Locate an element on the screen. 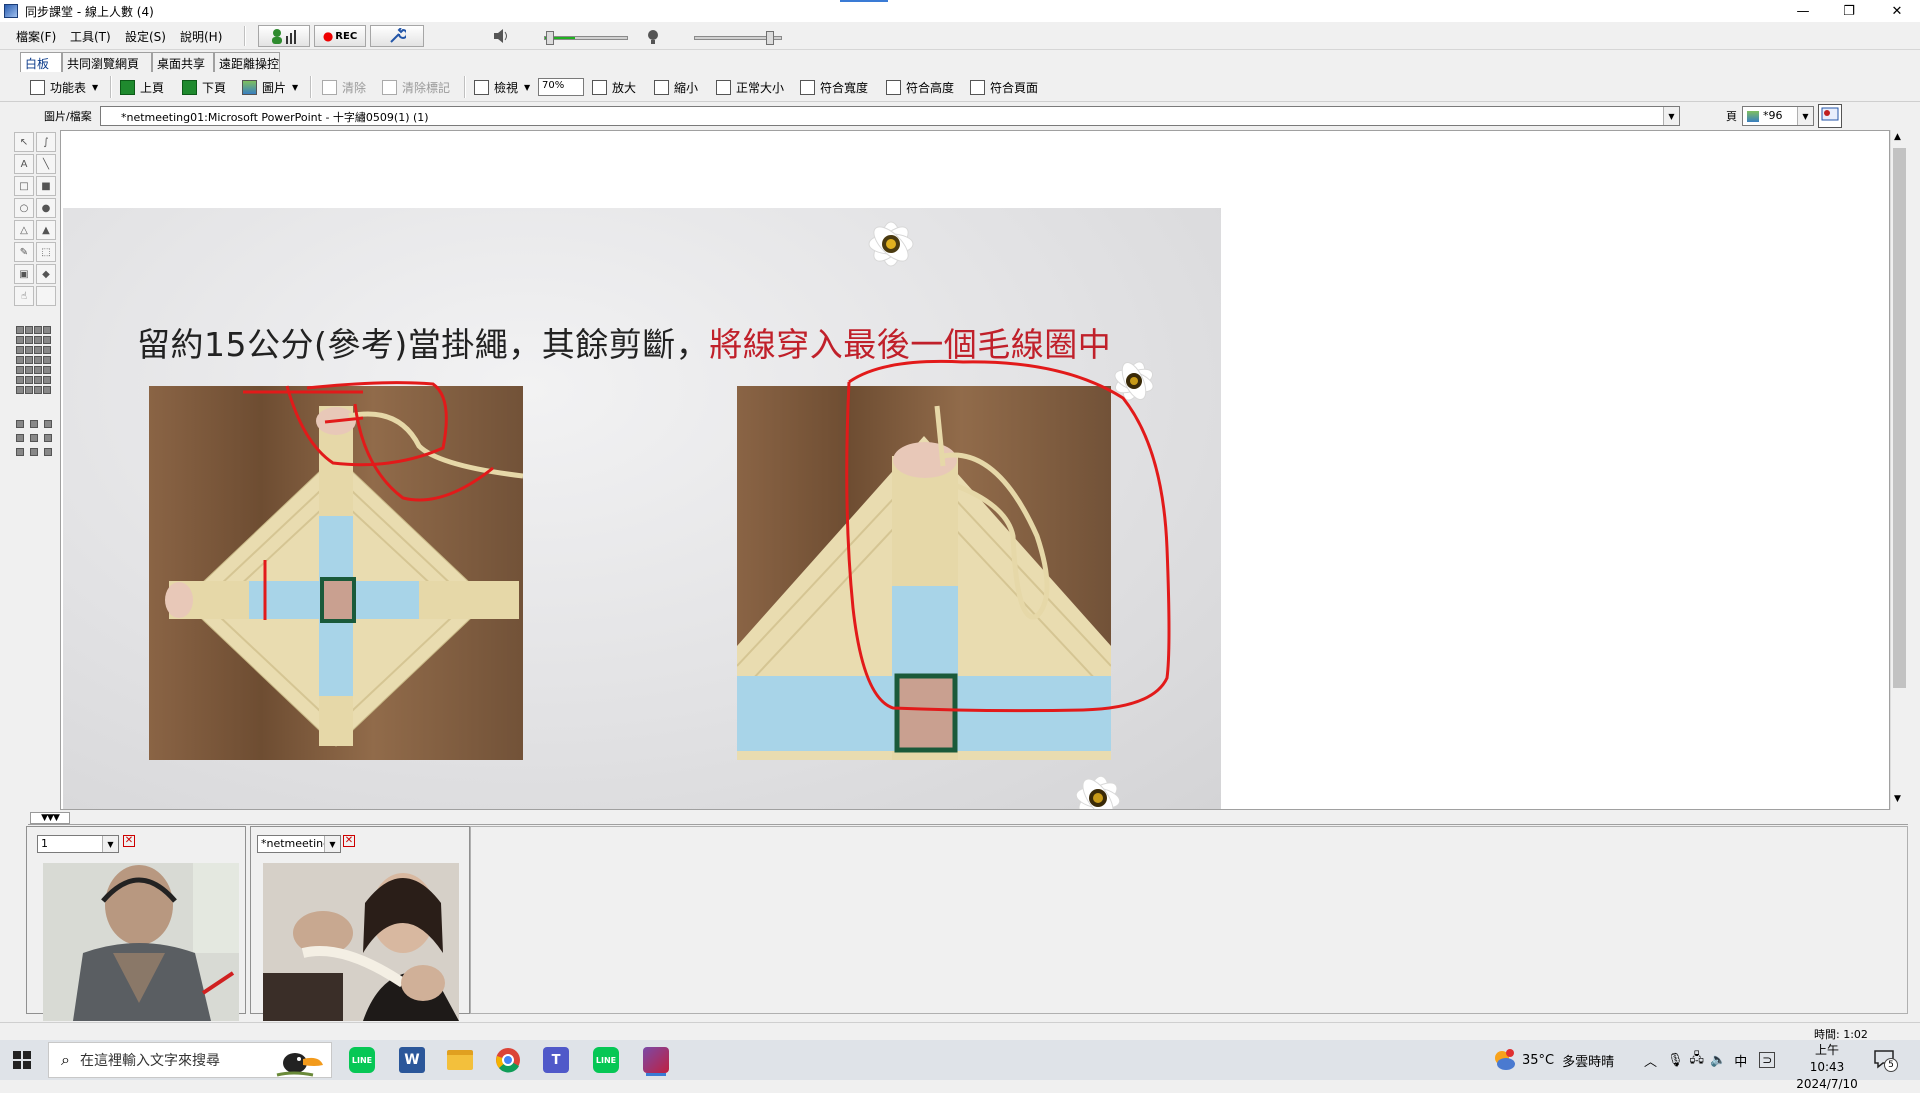 The width and height of the screenshot is (1920, 1093). rect-fill-tool: ■ is located at coordinates (46, 186).